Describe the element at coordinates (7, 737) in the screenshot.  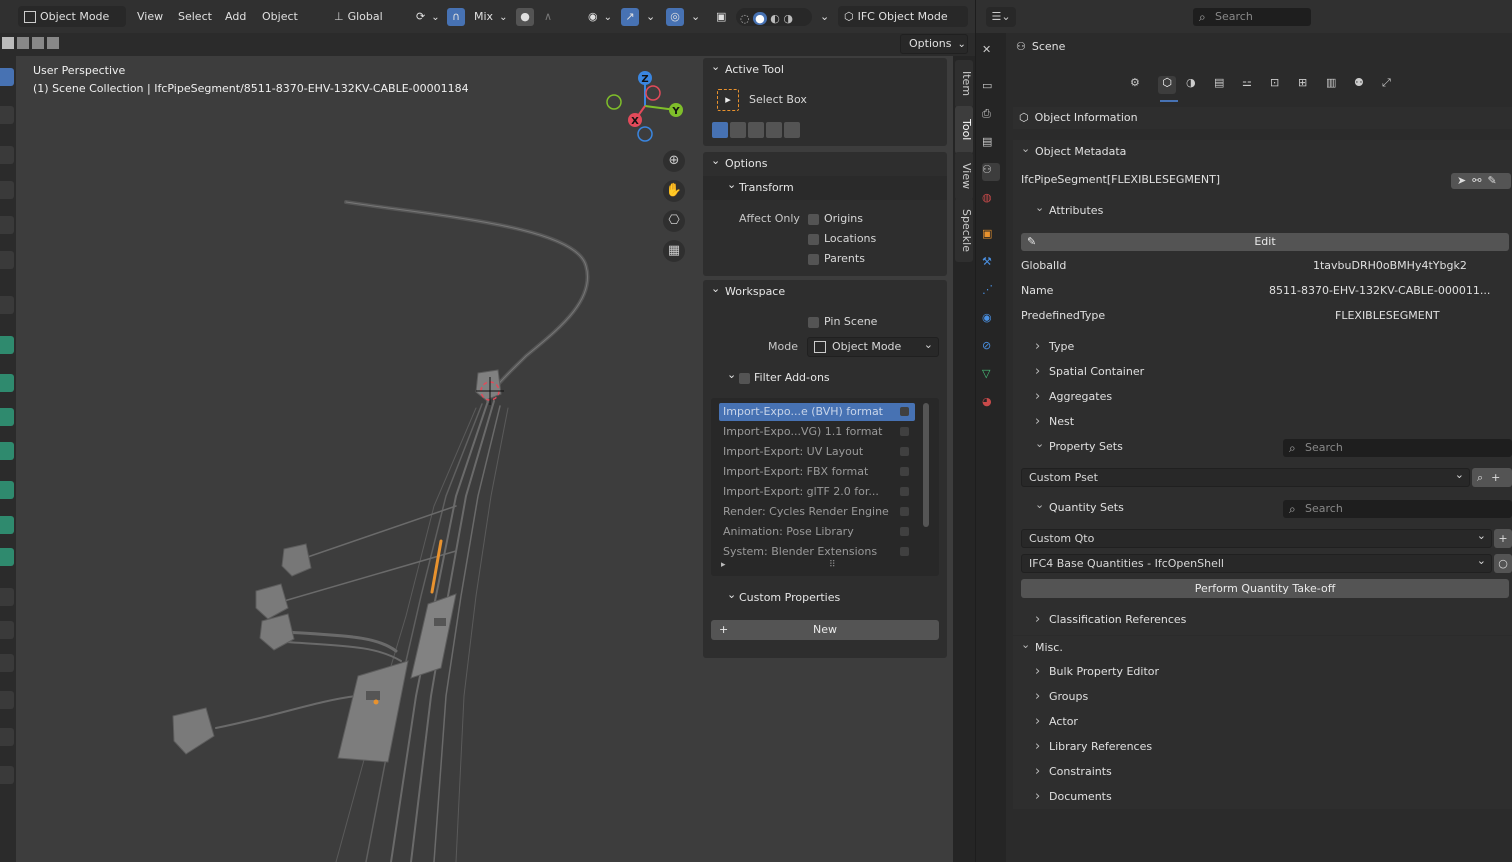
I see `ifc-railing-tool-icon` at that location.